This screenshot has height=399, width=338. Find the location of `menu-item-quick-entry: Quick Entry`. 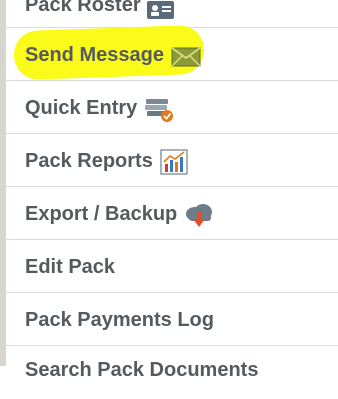

menu-item-quick-entry: Quick Entry is located at coordinates (172, 107).